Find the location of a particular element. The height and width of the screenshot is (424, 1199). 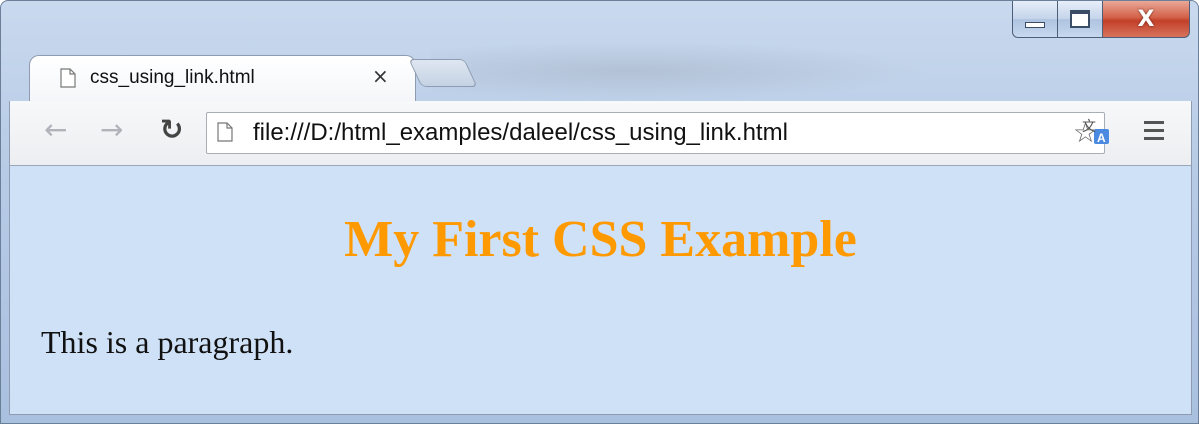

translate-icon: A 文 is located at coordinates (1096, 131).